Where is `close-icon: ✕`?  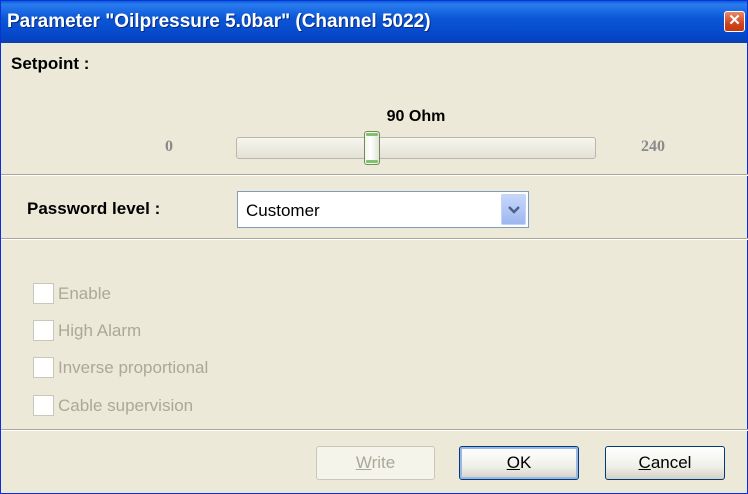 close-icon: ✕ is located at coordinates (734, 20).